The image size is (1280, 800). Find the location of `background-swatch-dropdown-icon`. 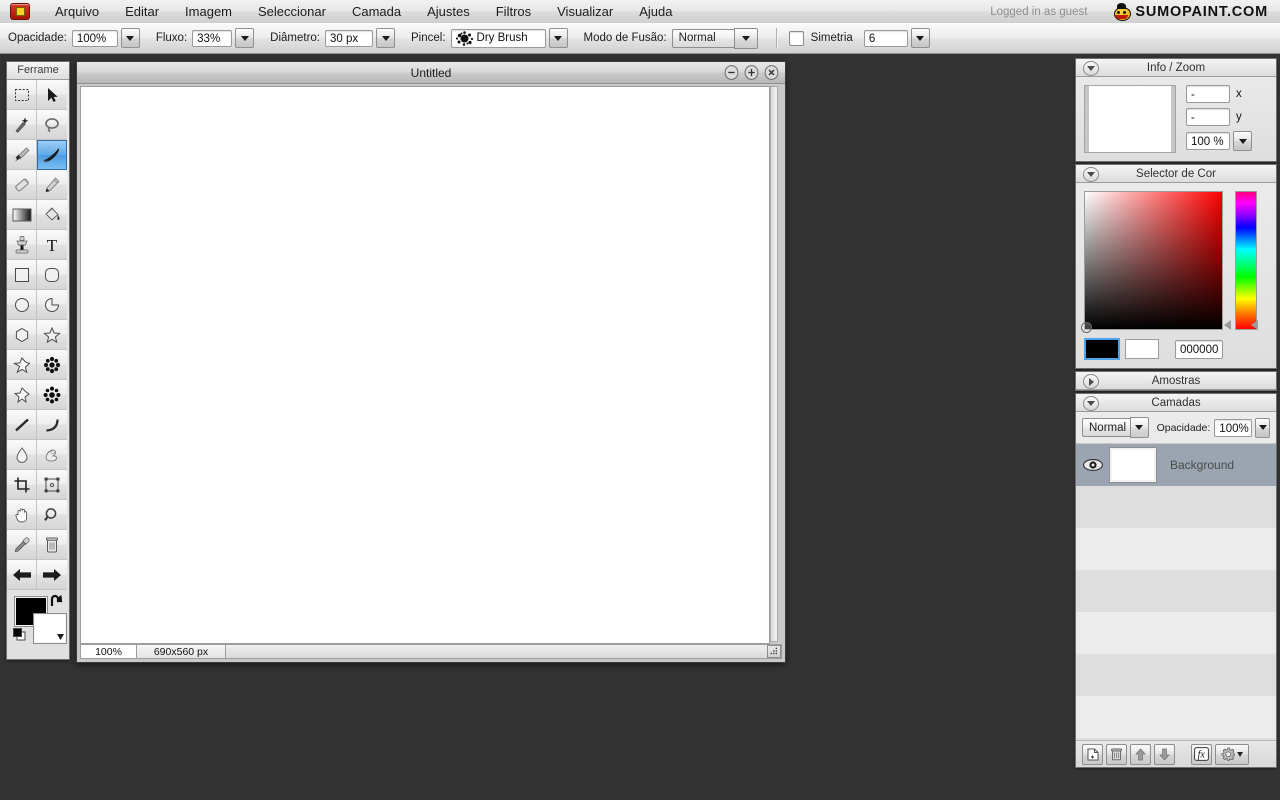

background-swatch-dropdown-icon is located at coordinates (60, 637).